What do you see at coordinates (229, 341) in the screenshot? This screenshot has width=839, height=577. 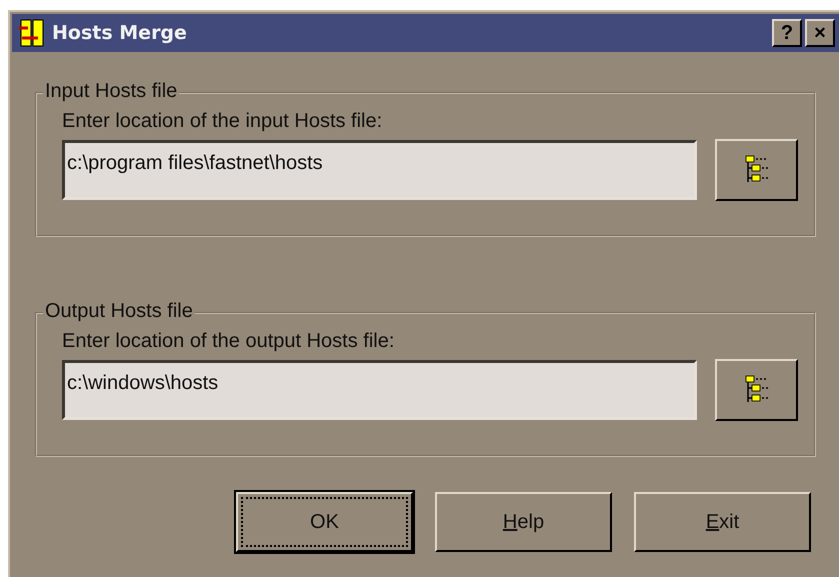 I see `field-label: Enter location of the output Hosts file:` at bounding box center [229, 341].